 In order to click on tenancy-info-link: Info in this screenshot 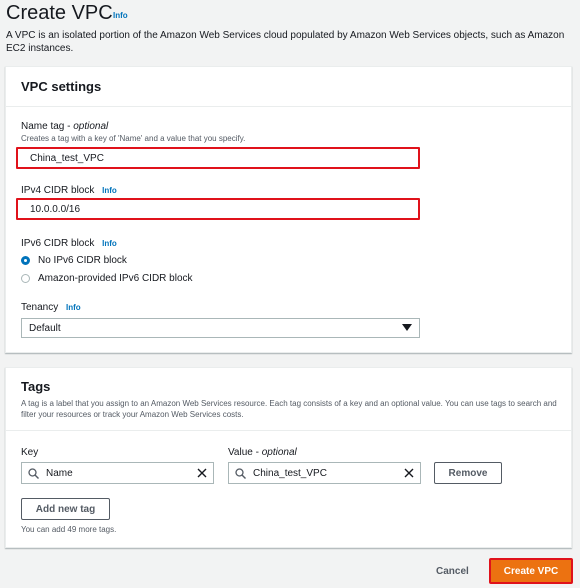, I will do `click(73, 307)`.